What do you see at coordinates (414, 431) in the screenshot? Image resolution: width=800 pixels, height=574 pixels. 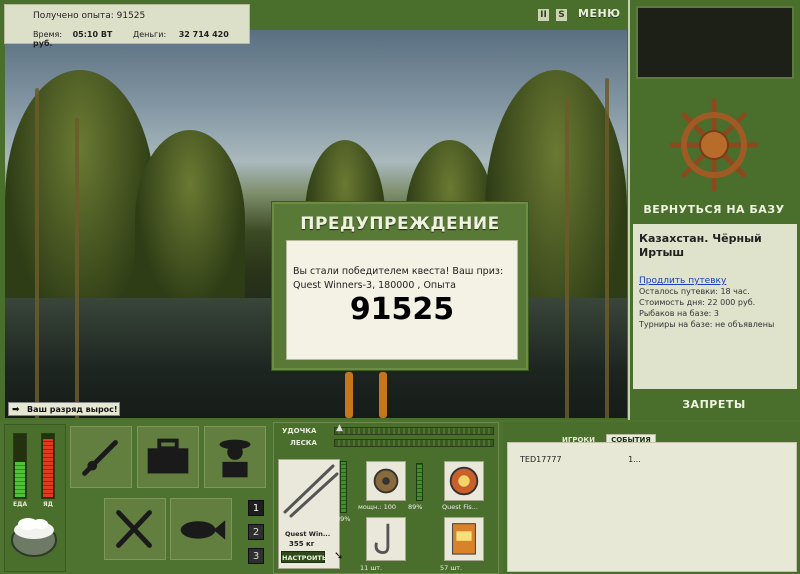 I see `rod-tension-bar` at bounding box center [414, 431].